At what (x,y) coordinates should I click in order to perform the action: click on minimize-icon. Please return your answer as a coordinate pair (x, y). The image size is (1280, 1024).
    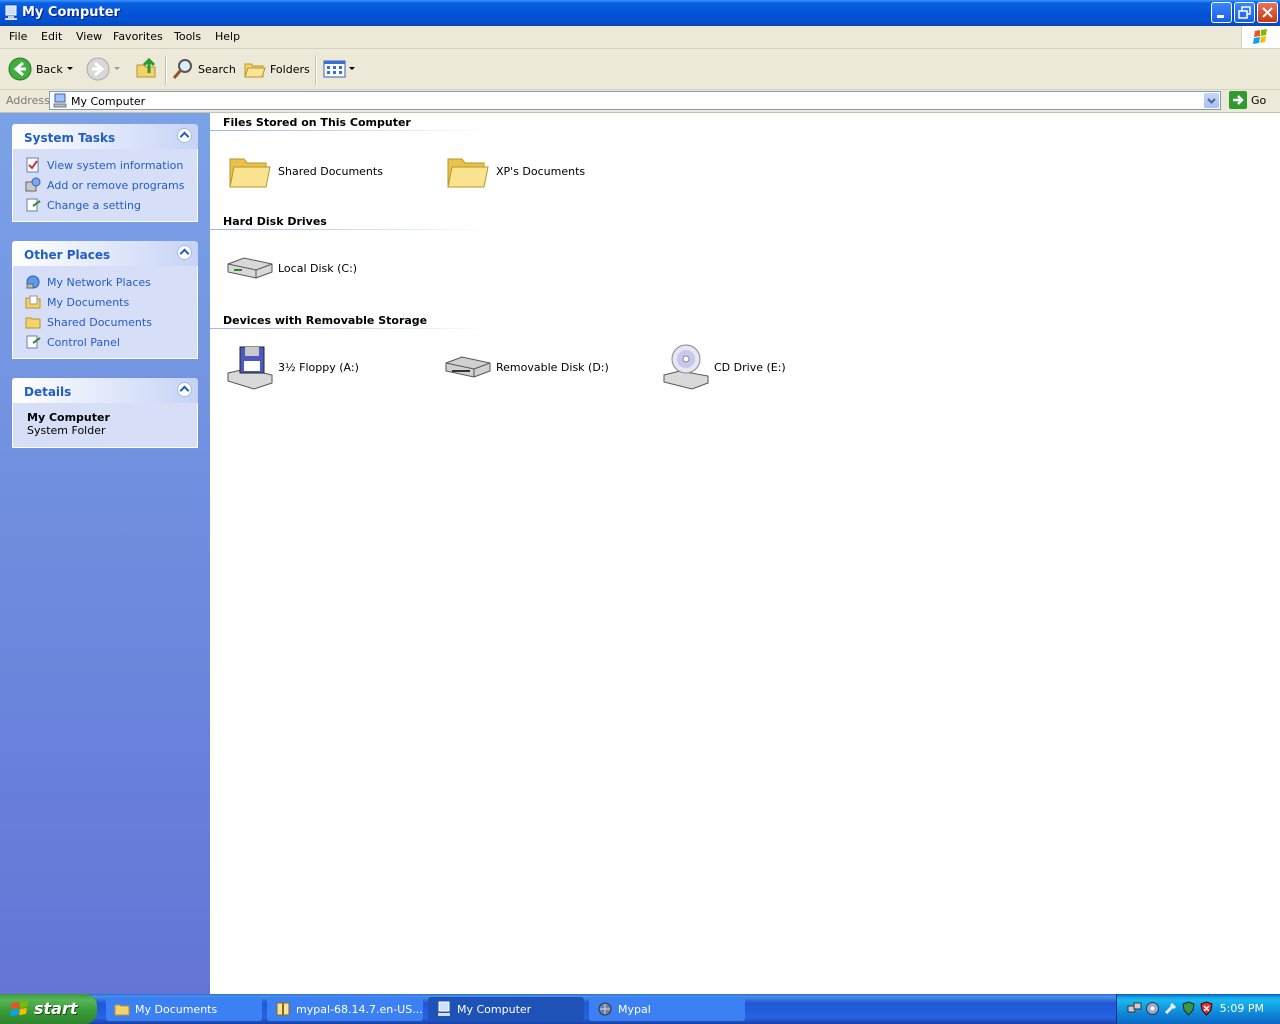
    Looking at the image, I should click on (1220, 16).